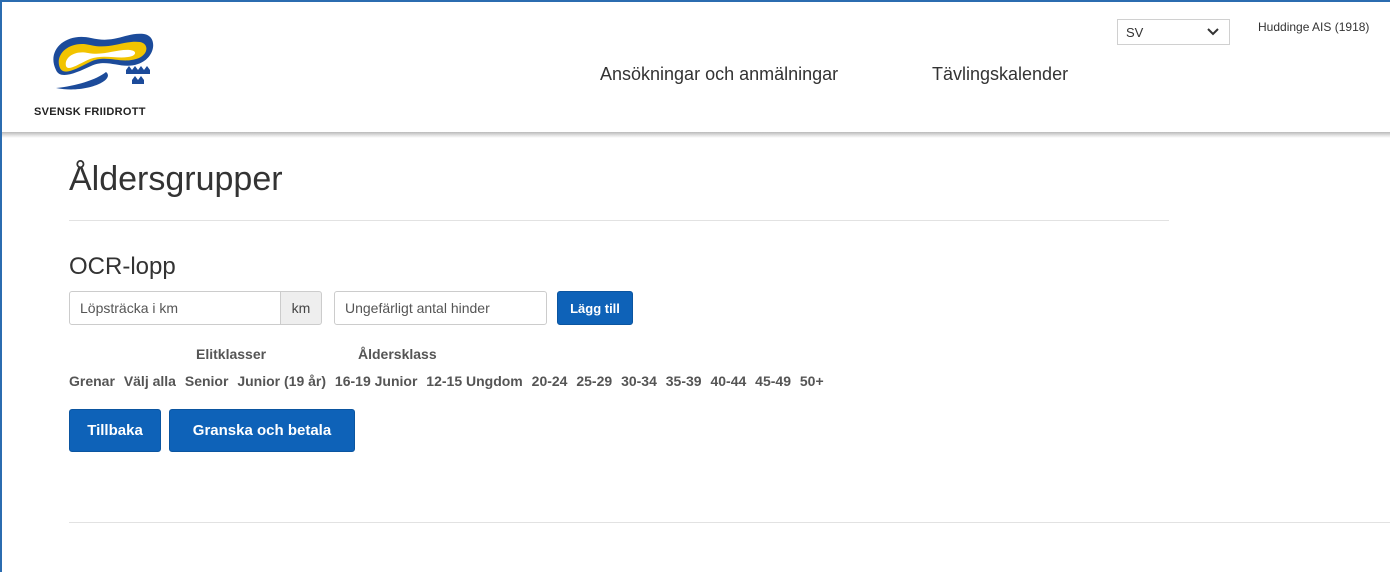  I want to click on col-grenar: Grenar, so click(92, 381).